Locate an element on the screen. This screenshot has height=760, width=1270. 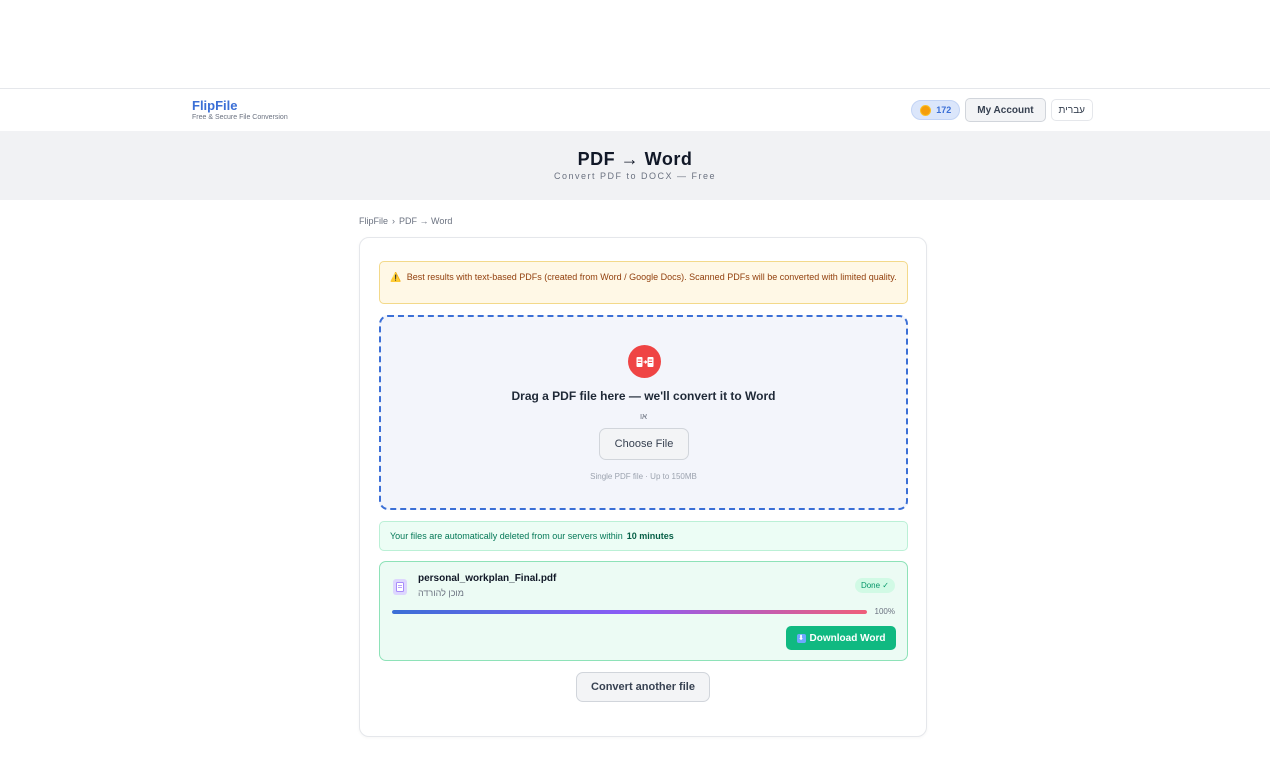
file-status: מוכן להורדה is located at coordinates (441, 593).